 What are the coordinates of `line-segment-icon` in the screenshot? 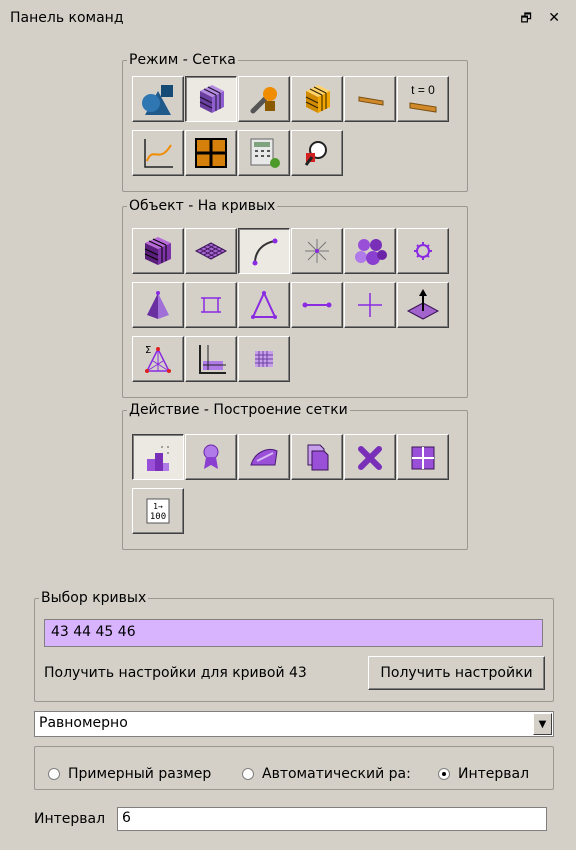 It's located at (317, 305).